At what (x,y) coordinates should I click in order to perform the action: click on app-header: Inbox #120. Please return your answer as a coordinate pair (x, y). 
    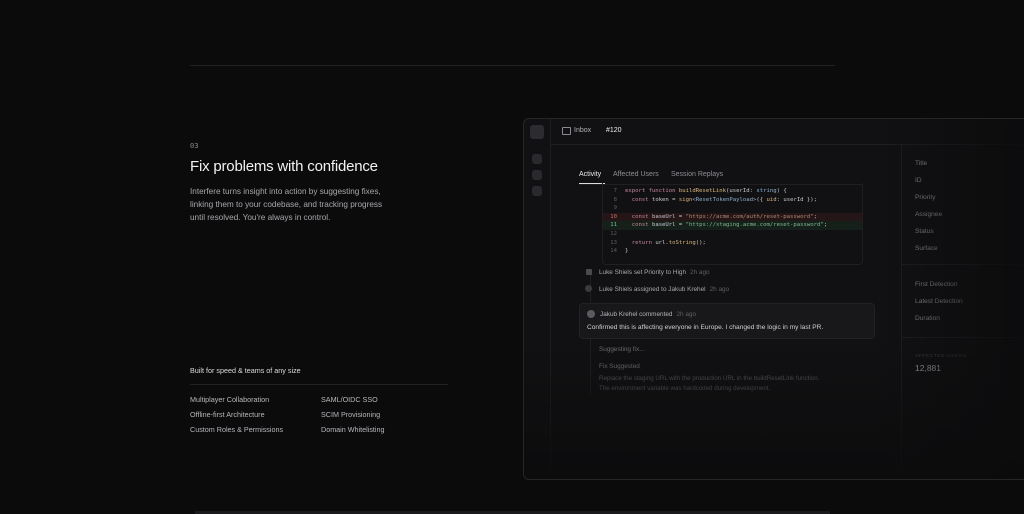
    Looking at the image, I should click on (787, 132).